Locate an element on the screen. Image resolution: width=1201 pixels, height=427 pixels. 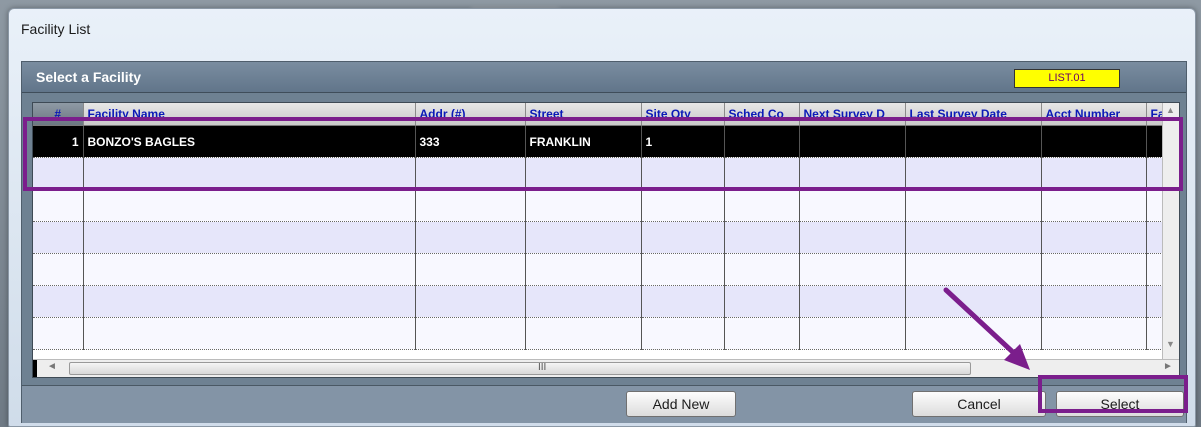
pointer-arrow-icon is located at coordinates (986, 328).